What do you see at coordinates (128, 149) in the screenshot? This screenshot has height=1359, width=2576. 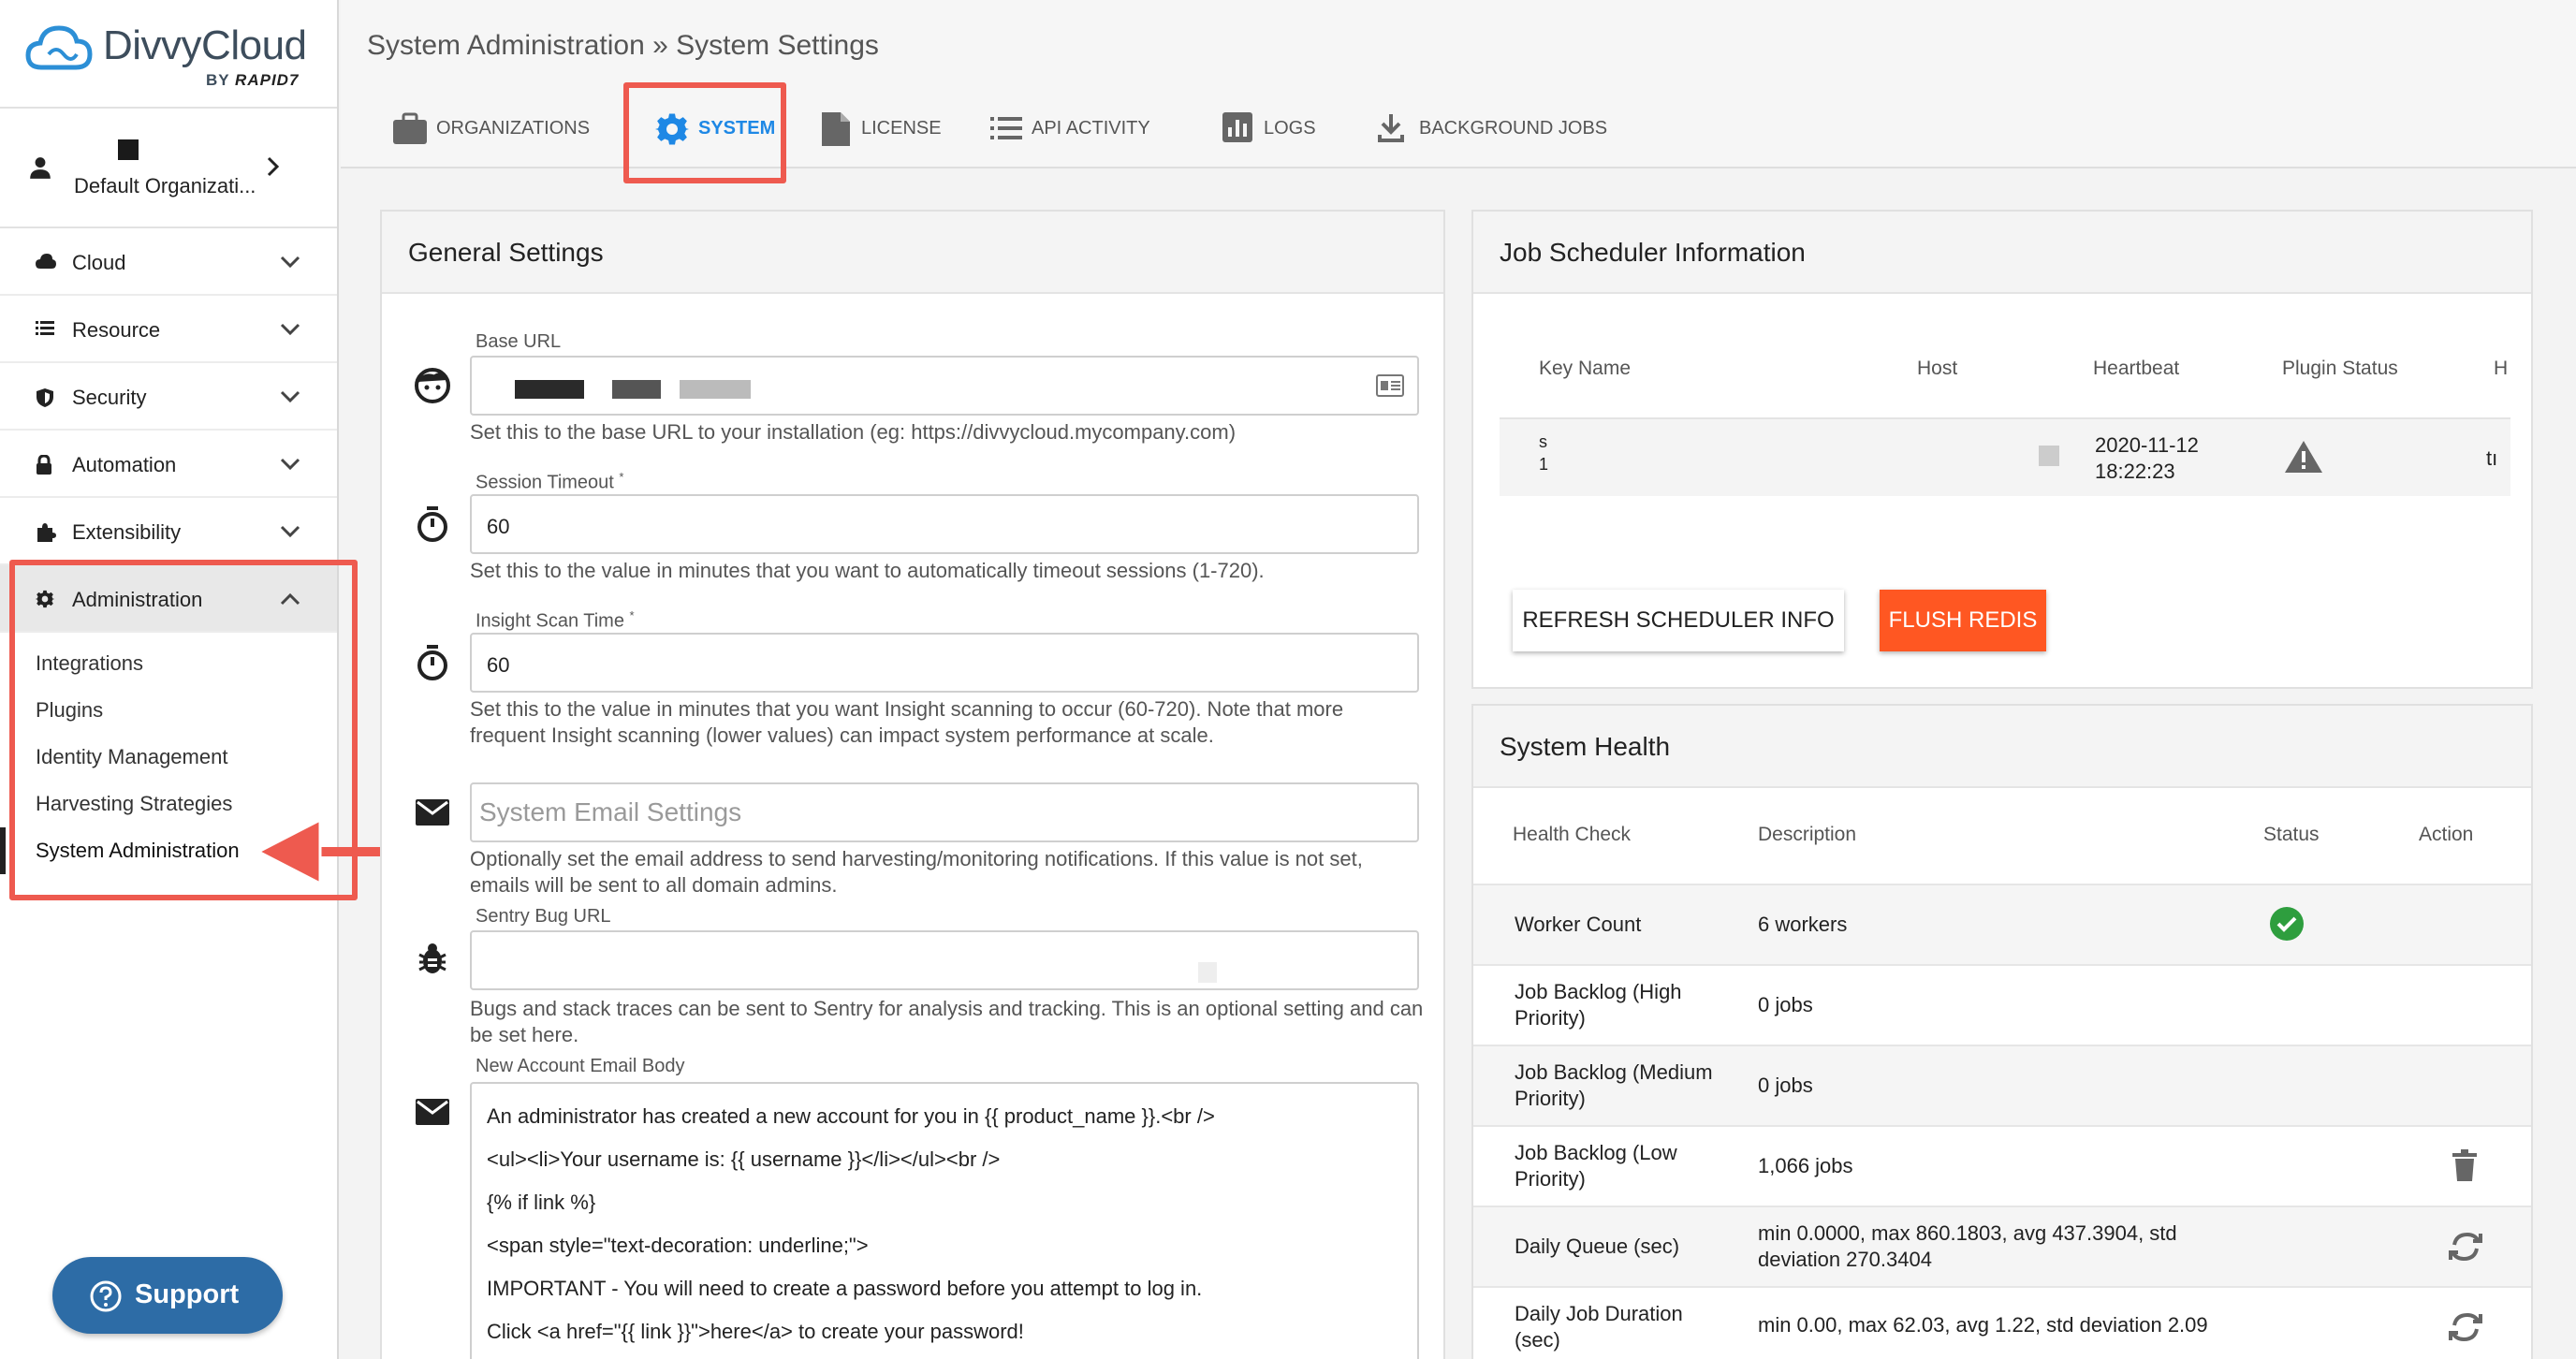 I see `org-avatar` at bounding box center [128, 149].